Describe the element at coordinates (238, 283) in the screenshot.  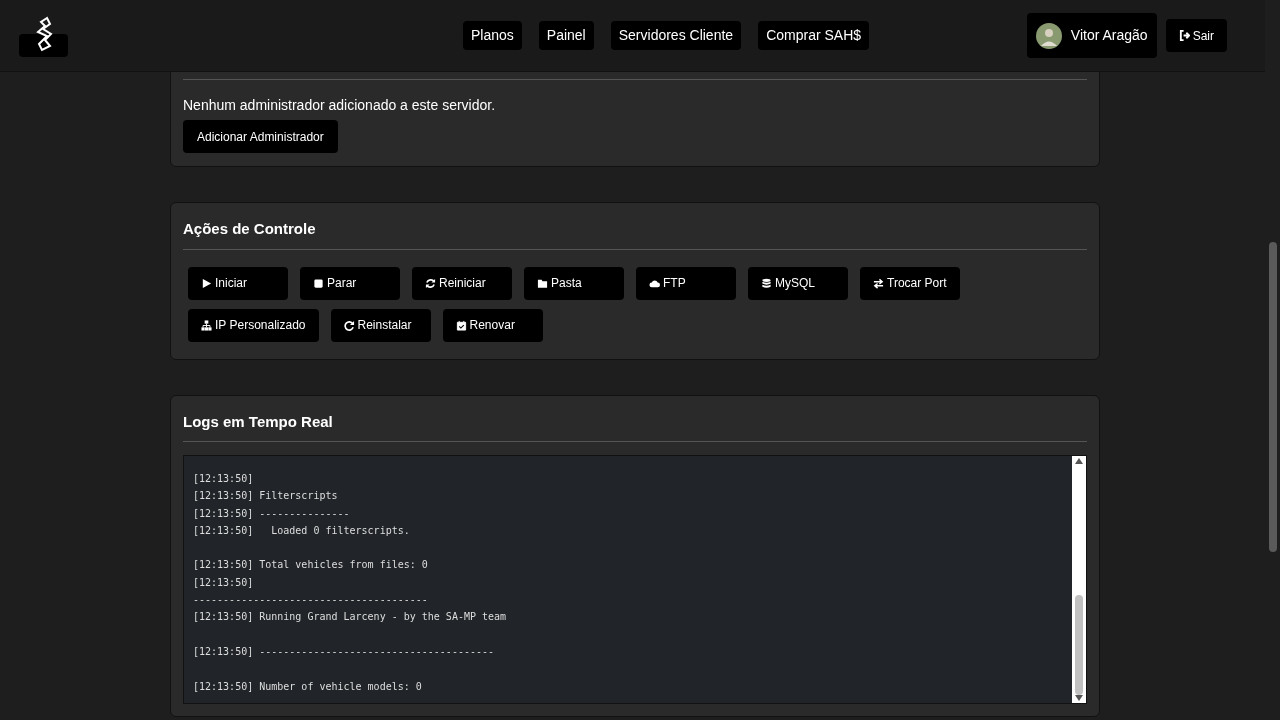
I see `control-button: Iniciar` at that location.